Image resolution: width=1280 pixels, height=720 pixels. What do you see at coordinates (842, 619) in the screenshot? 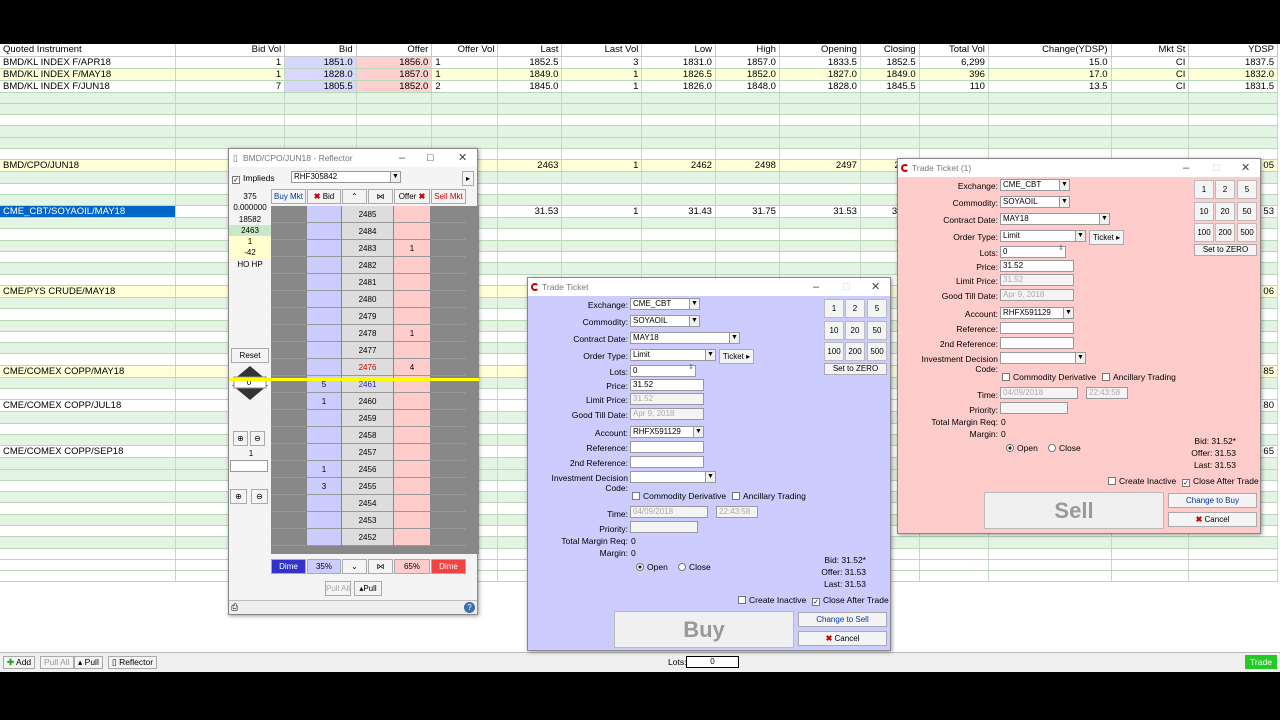
I see `change-side-button: Change to Sell` at bounding box center [842, 619].